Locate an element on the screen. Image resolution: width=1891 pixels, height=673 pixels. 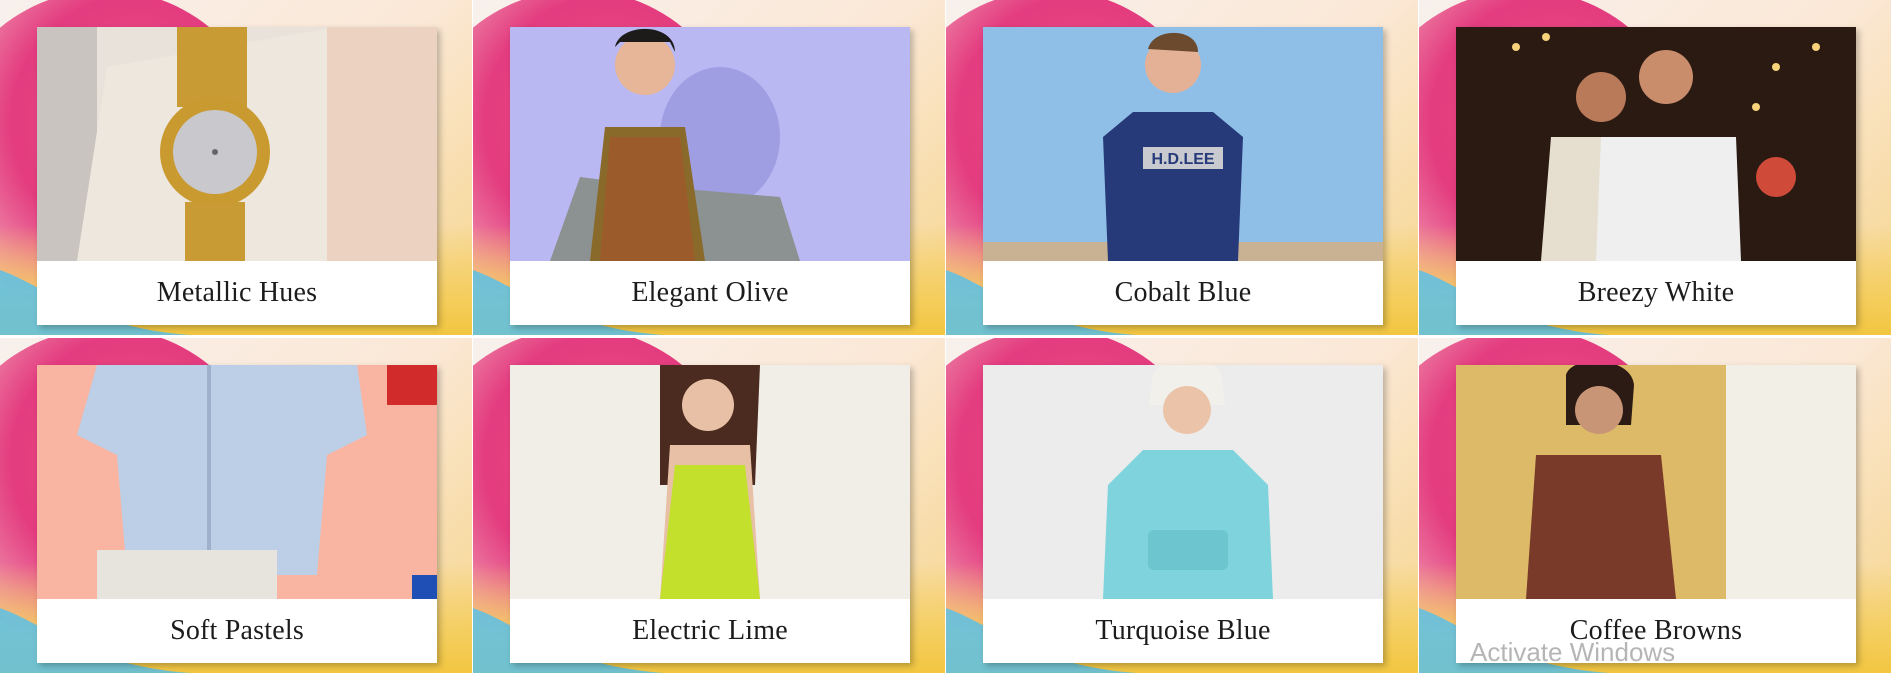
tile-coffee-browns: Coffee Browns is located at coordinates (1655, 505).